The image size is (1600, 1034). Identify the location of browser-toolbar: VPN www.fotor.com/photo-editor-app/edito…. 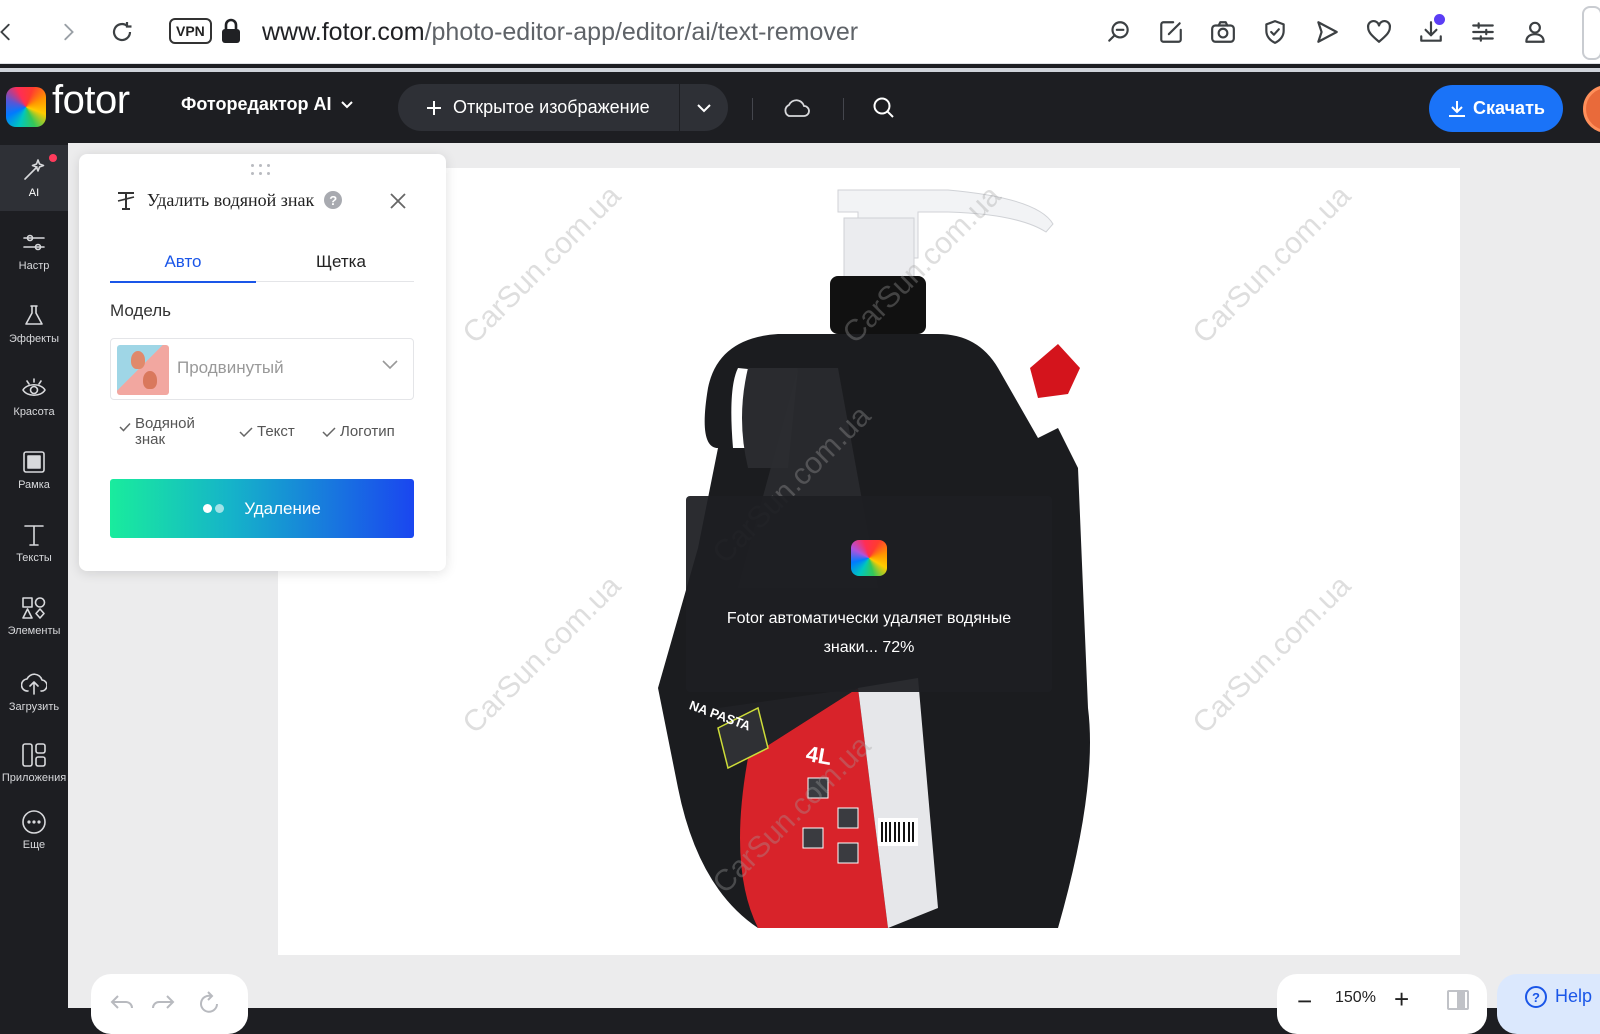
(800, 32).